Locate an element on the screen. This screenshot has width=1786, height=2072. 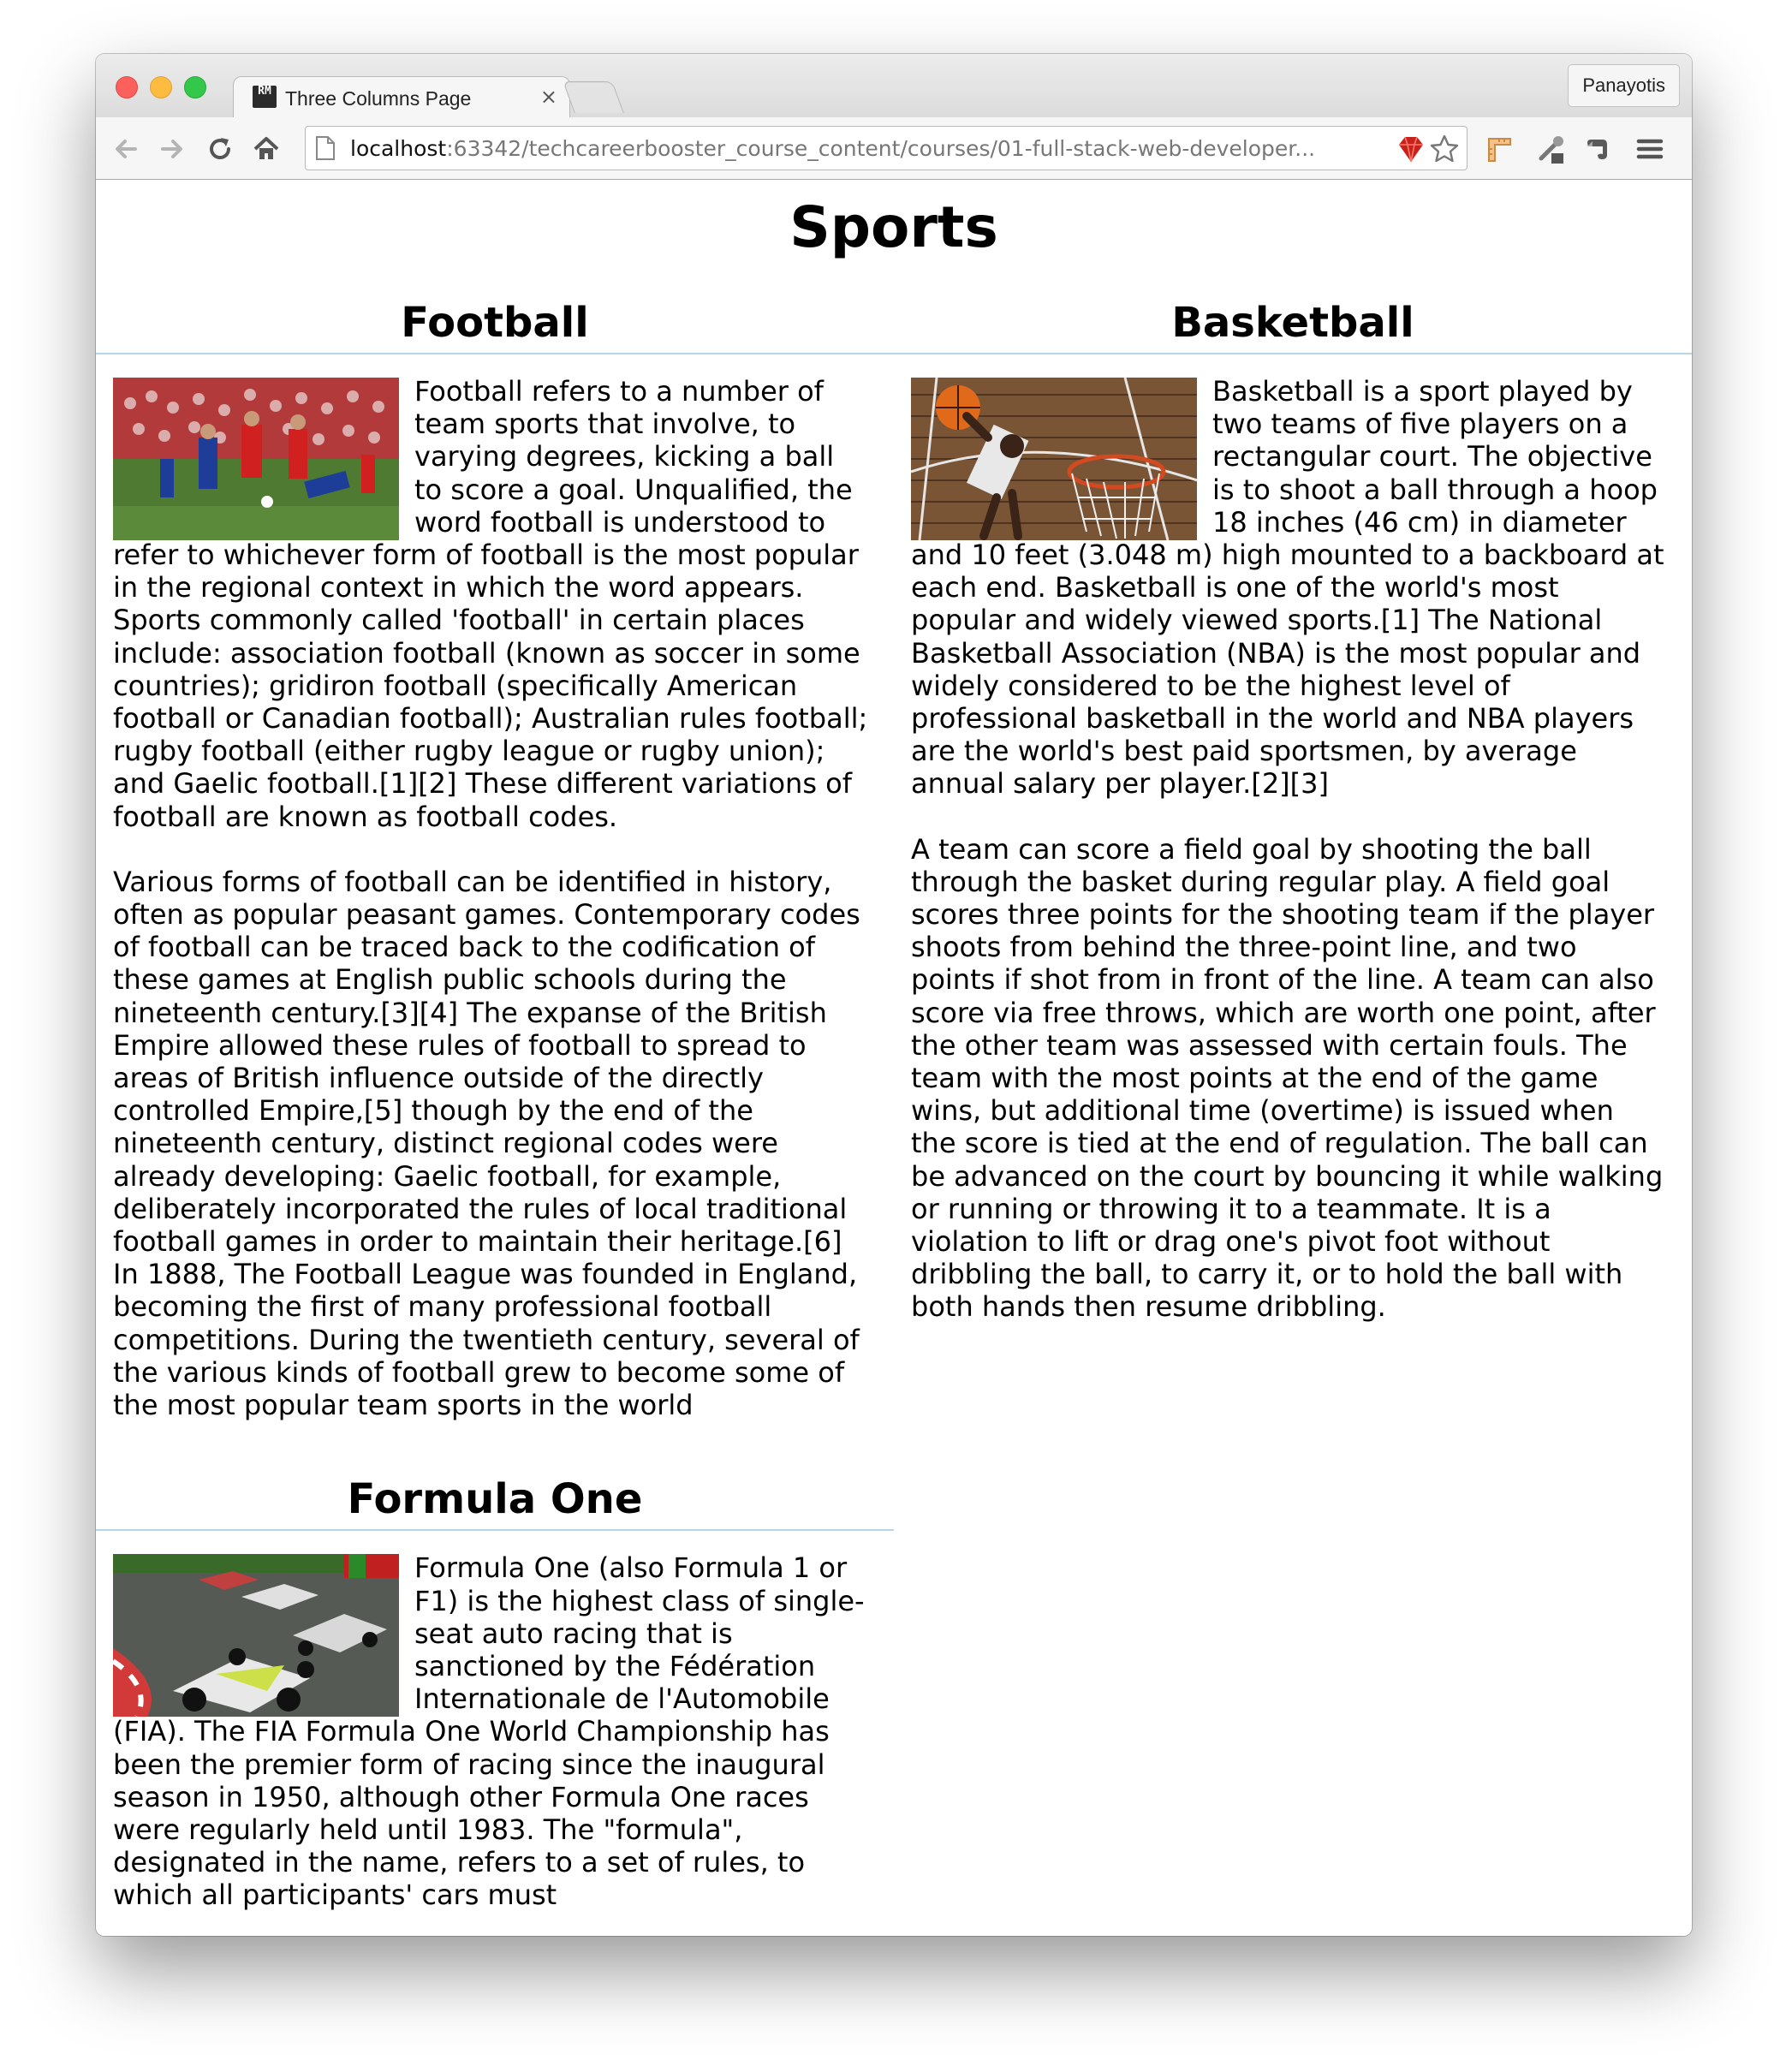
evernote-icon is located at coordinates (1597, 149).